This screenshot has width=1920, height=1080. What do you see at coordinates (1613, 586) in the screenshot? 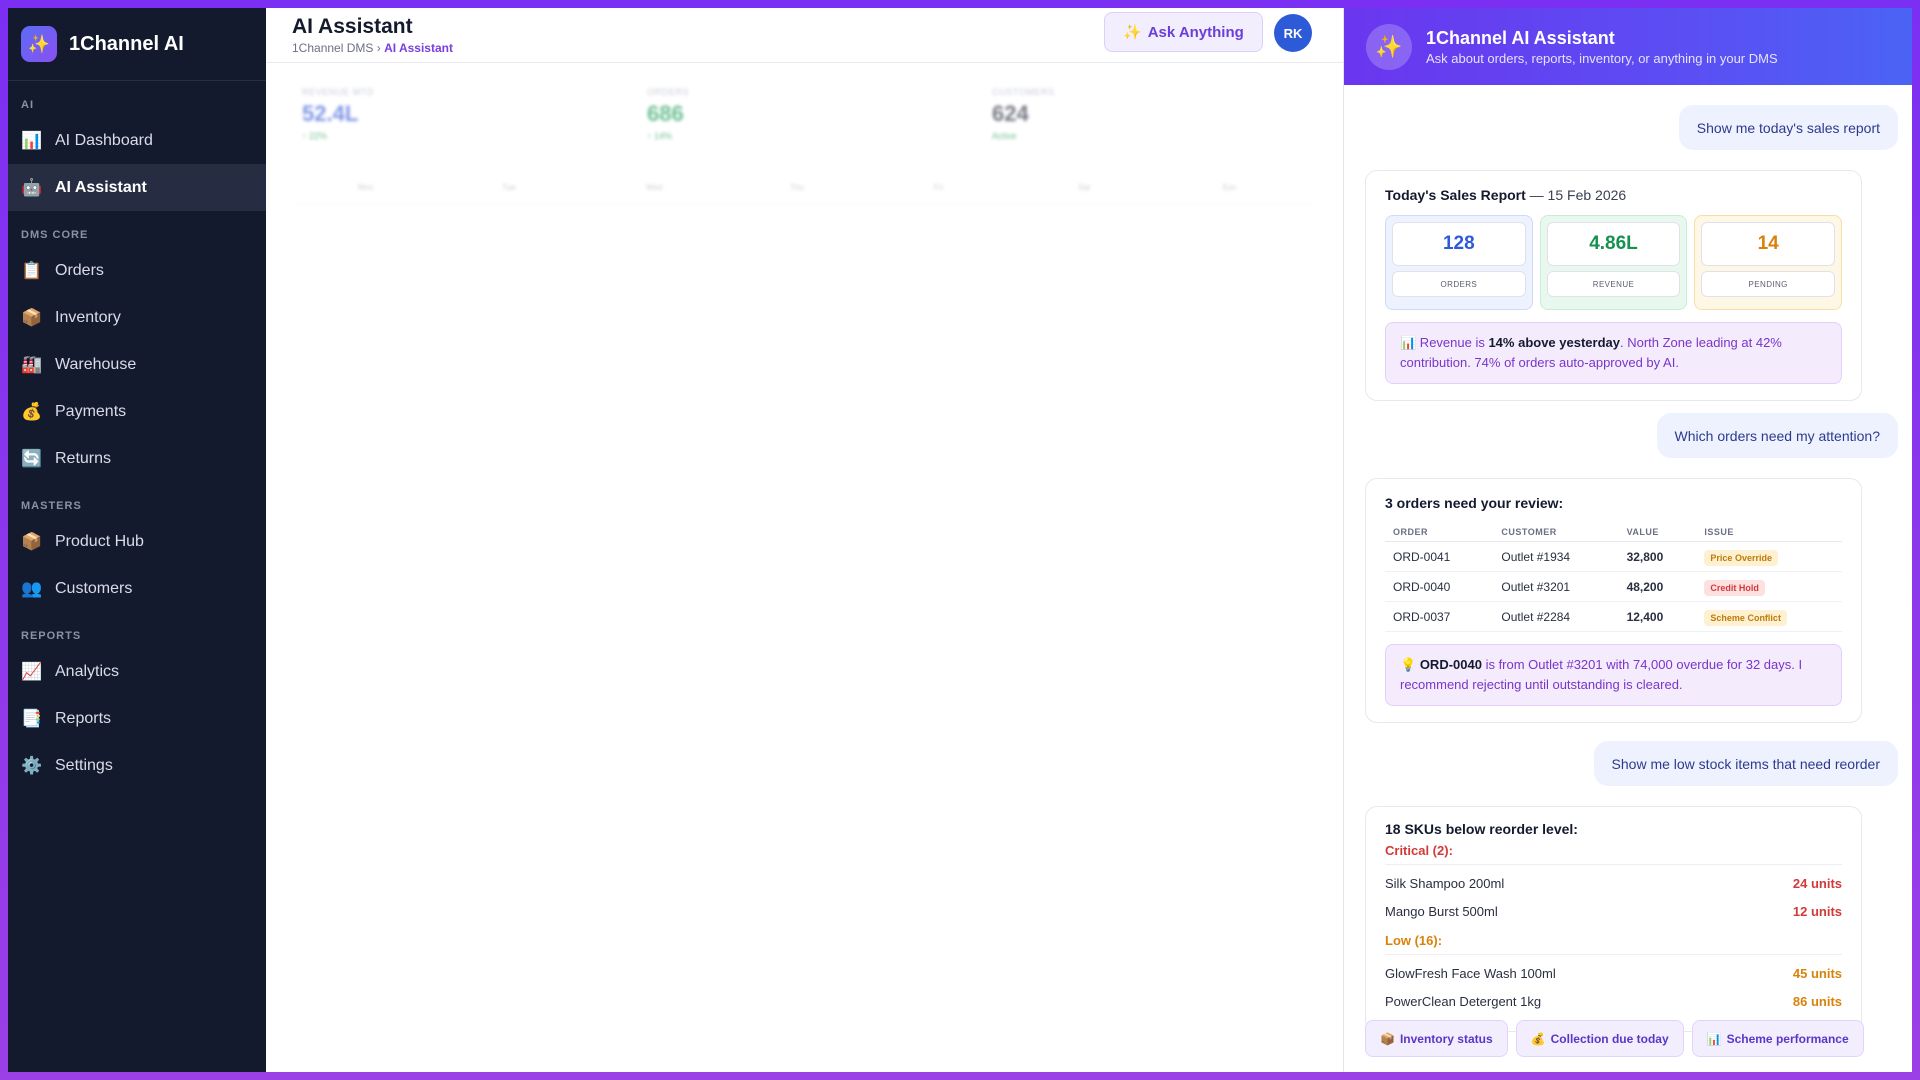
I see `table-row: ORD-0040 Outlet #3201 48,200 Credit Hold` at bounding box center [1613, 586].